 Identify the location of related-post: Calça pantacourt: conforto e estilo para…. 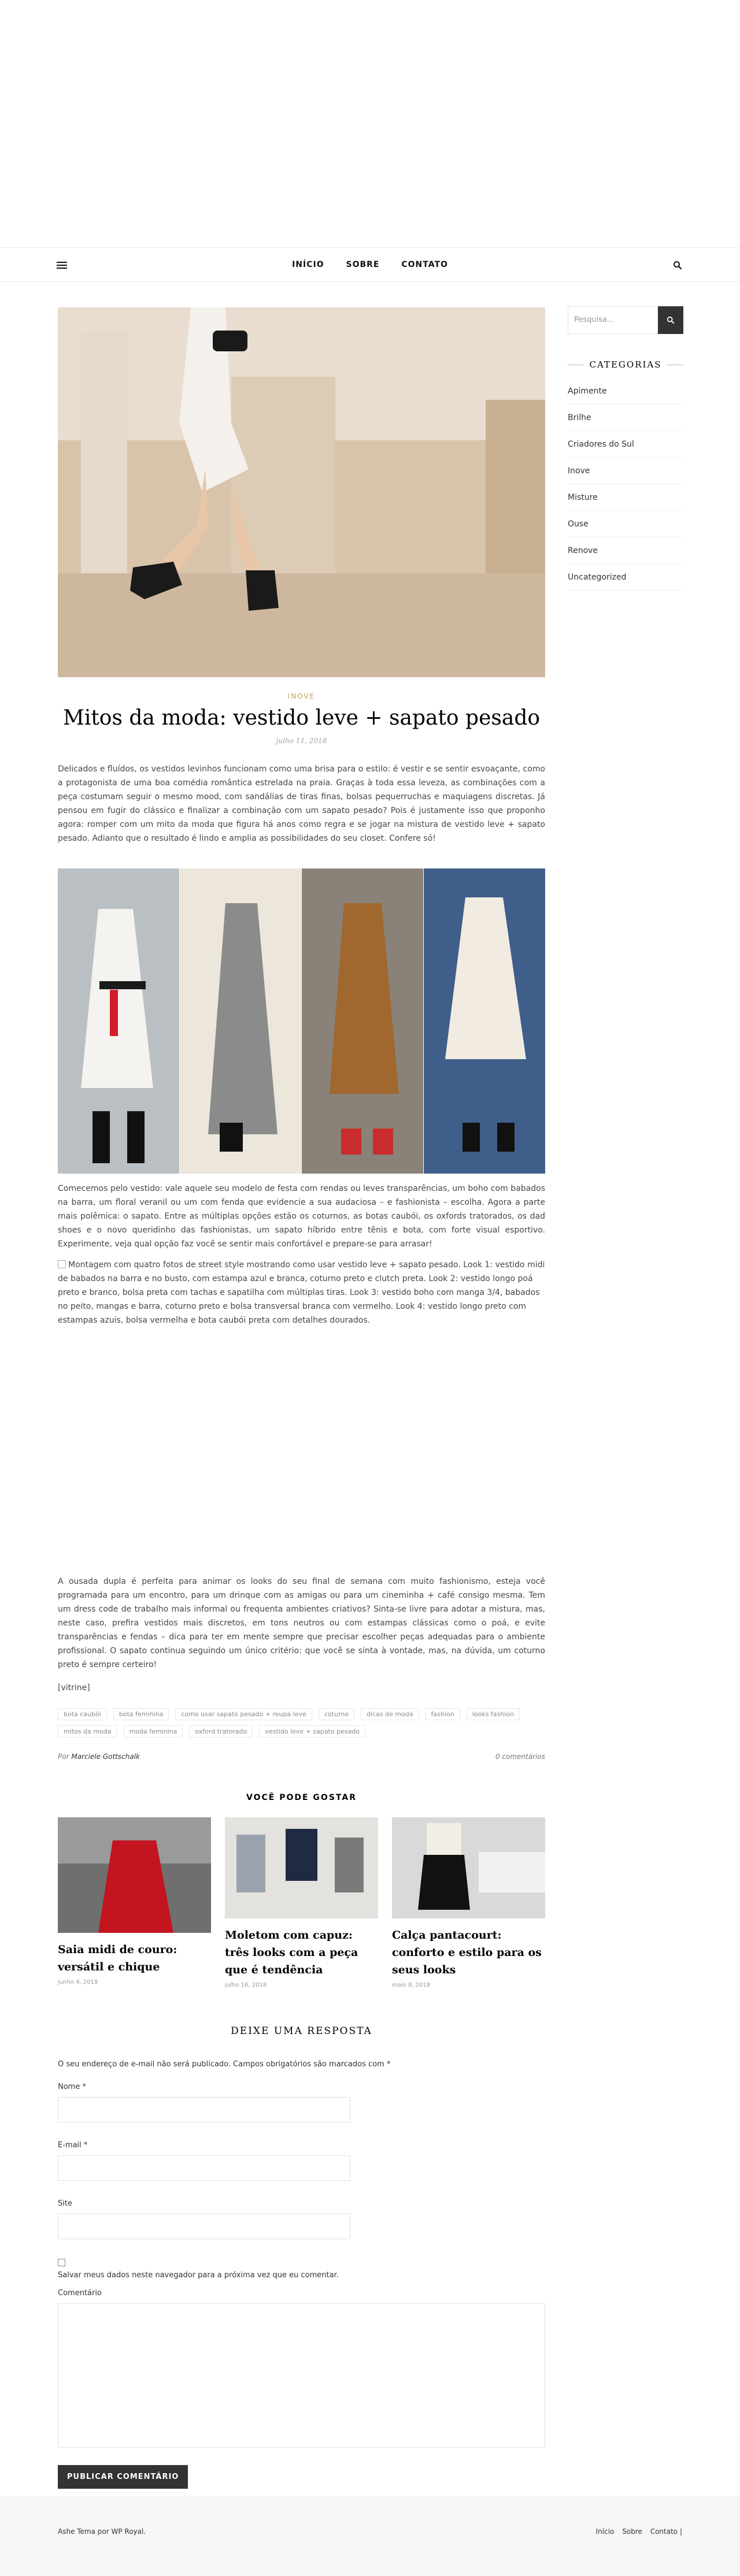
(469, 1903).